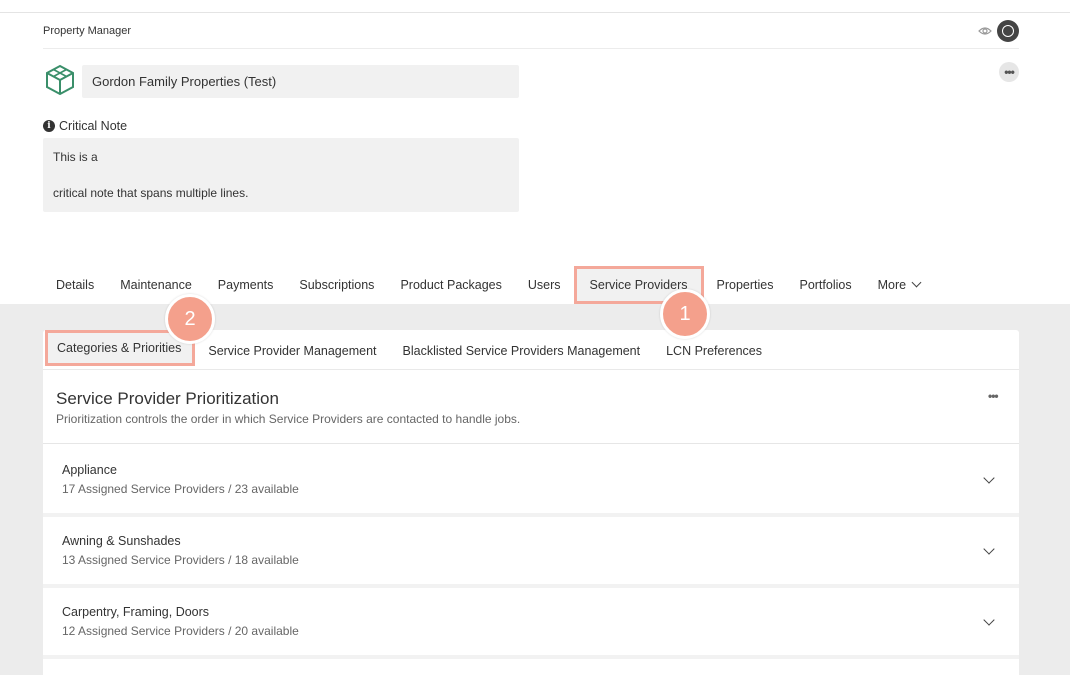  Describe the element at coordinates (1009, 72) in the screenshot. I see `header-more-button: •••` at that location.